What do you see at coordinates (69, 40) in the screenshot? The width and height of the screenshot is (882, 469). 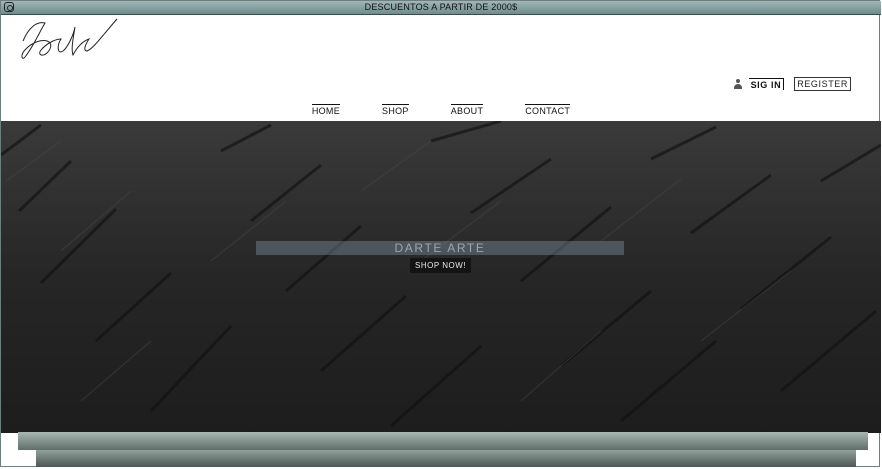 I see `signature-logo` at bounding box center [69, 40].